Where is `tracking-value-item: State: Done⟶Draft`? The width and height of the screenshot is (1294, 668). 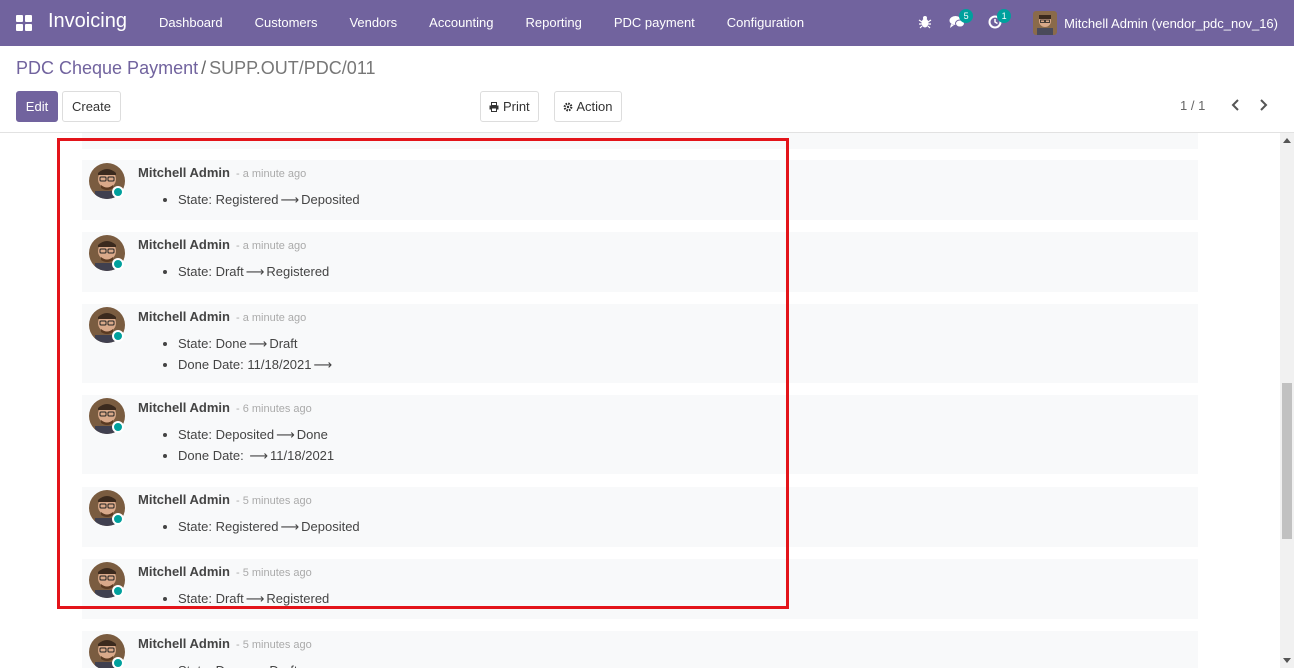 tracking-value-item: State: Done⟶Draft is located at coordinates (237, 664).